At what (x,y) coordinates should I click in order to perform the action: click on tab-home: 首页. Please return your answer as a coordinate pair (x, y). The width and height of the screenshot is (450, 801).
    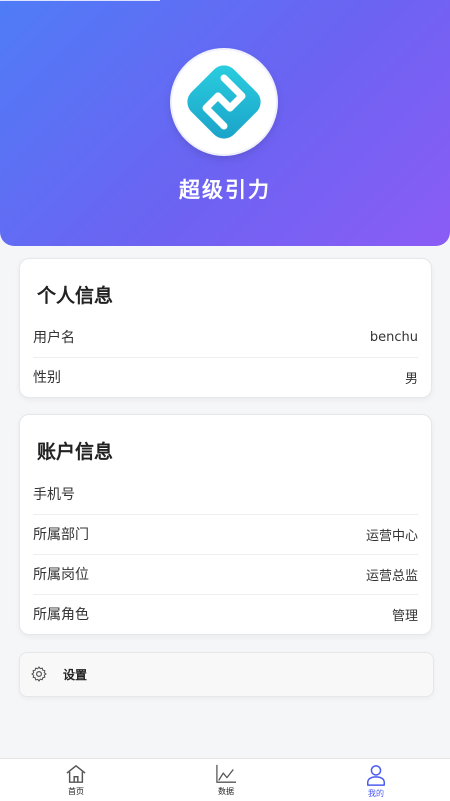
    Looking at the image, I should click on (76, 780).